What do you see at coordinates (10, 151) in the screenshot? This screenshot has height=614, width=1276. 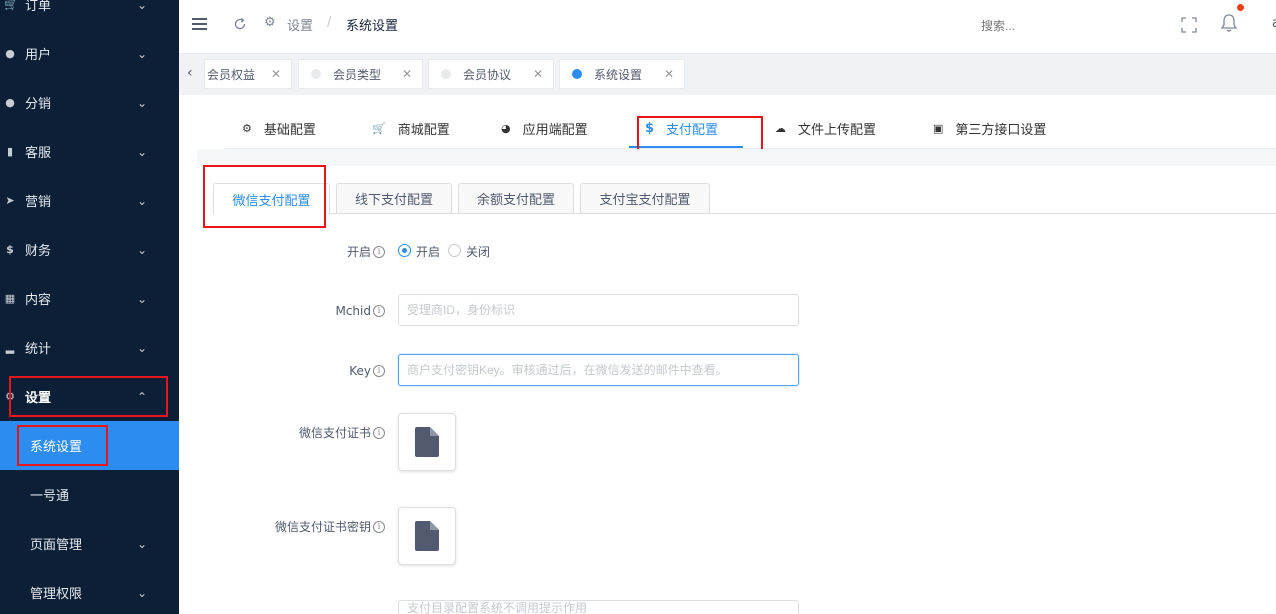 I see `chat-icon: ▮` at bounding box center [10, 151].